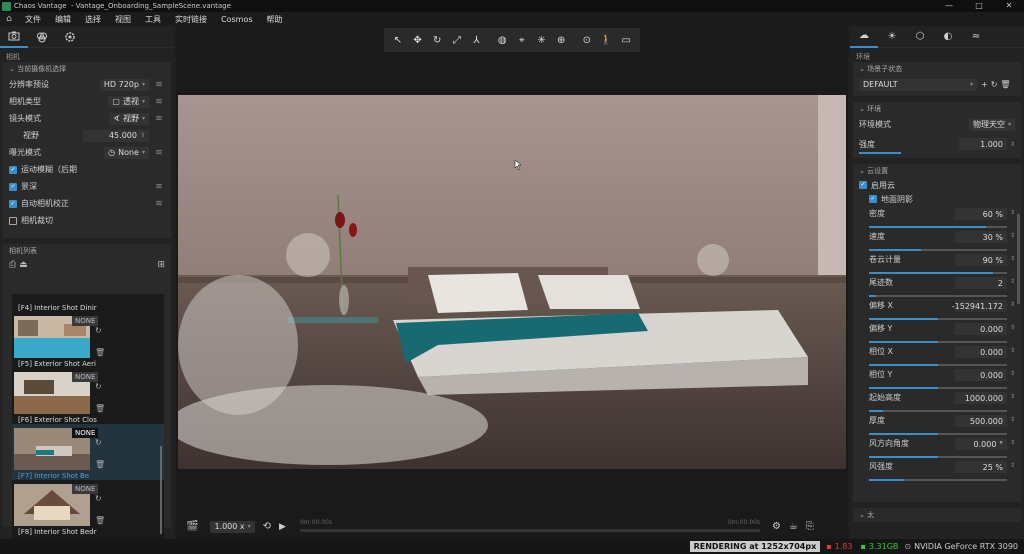 The width and height of the screenshot is (1024, 554). I want to click on enable-cloud-row: ✓ 启用云, so click(937, 185).